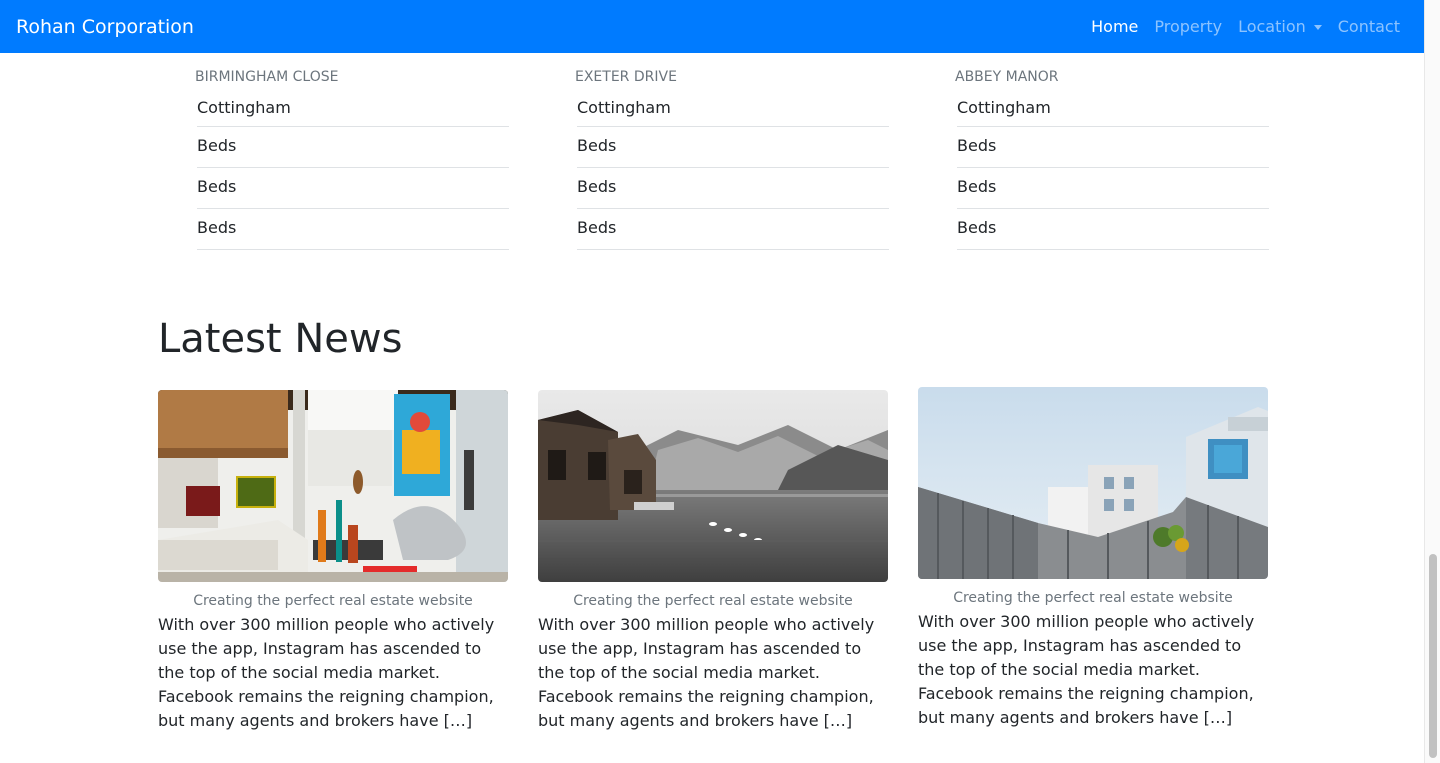  I want to click on nav-link-home: Home, so click(1114, 26).